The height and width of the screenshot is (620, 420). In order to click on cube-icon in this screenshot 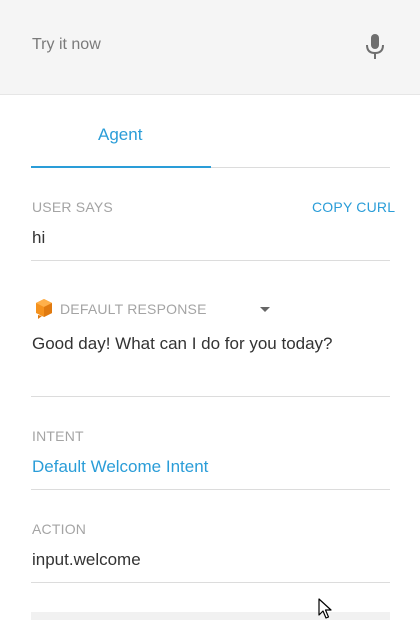, I will do `click(44, 309)`.